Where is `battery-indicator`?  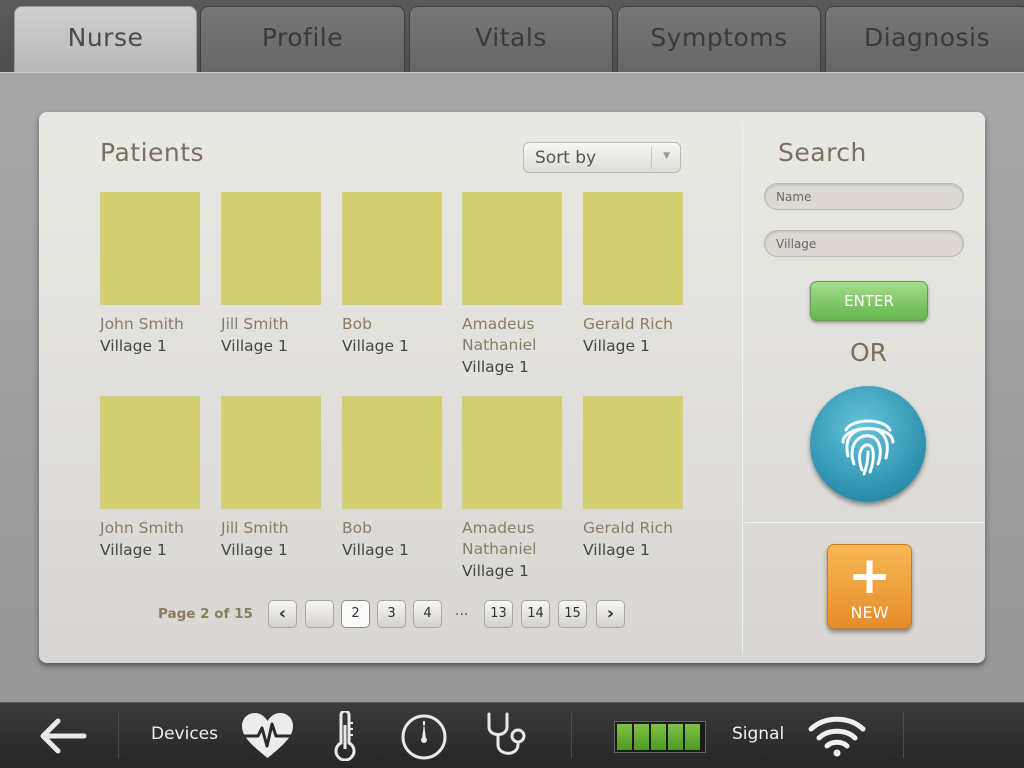
battery-indicator is located at coordinates (660, 737).